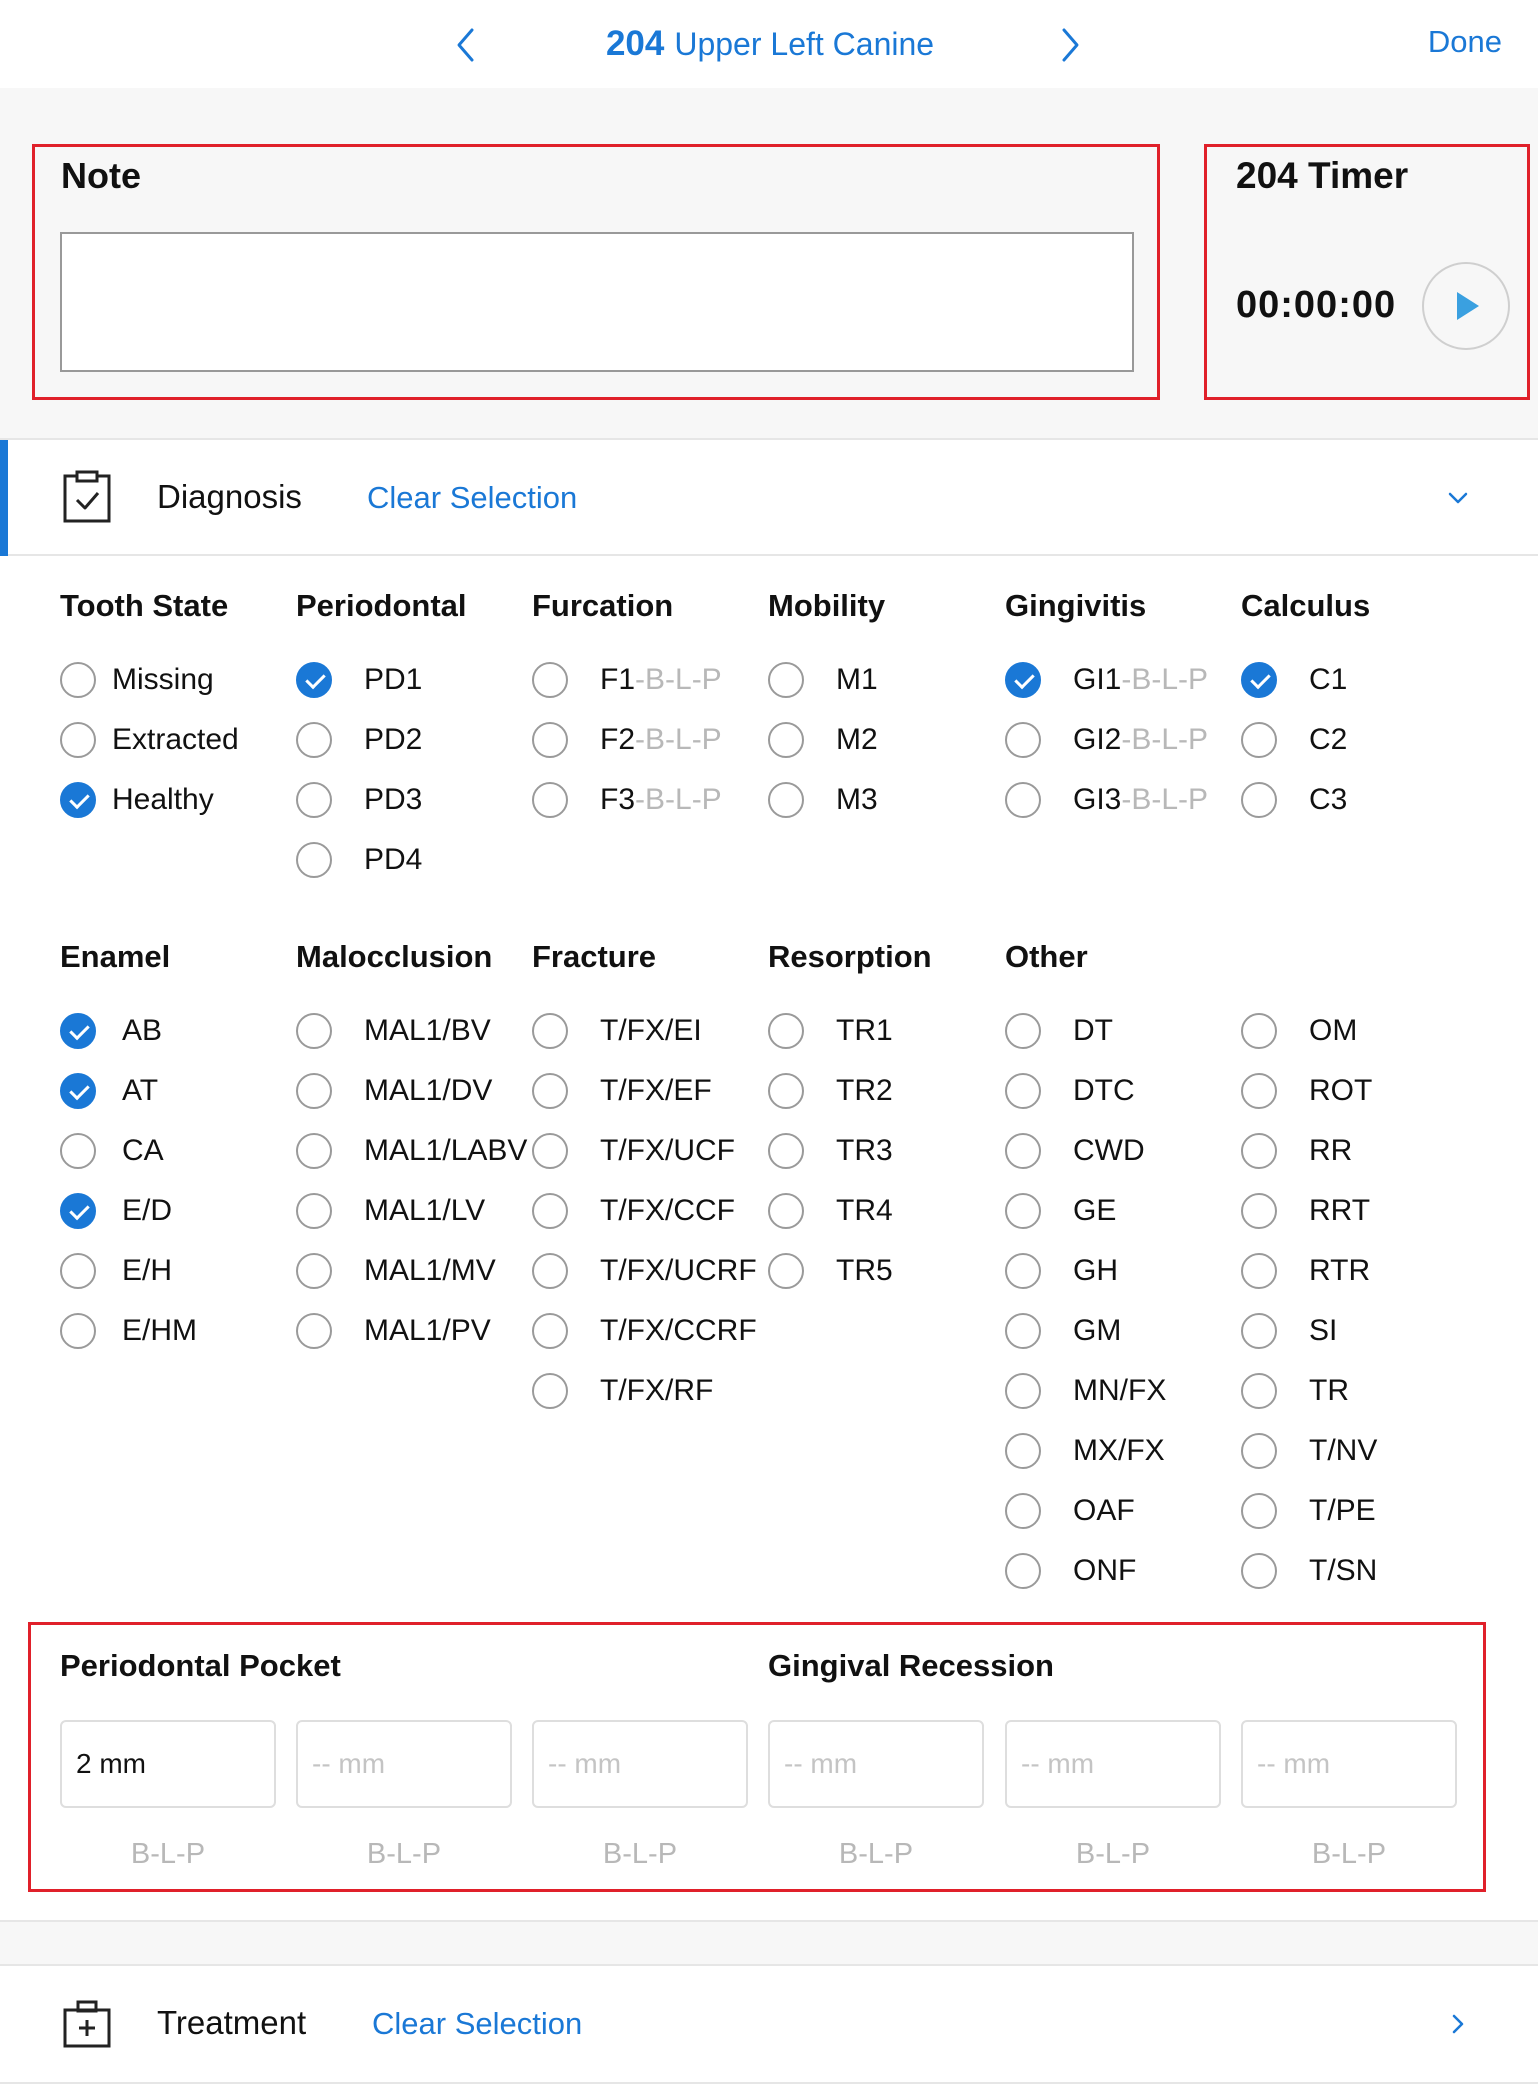 Image resolution: width=1538 pixels, height=2090 pixels. I want to click on option-cwd: CWD, so click(1075, 1151).